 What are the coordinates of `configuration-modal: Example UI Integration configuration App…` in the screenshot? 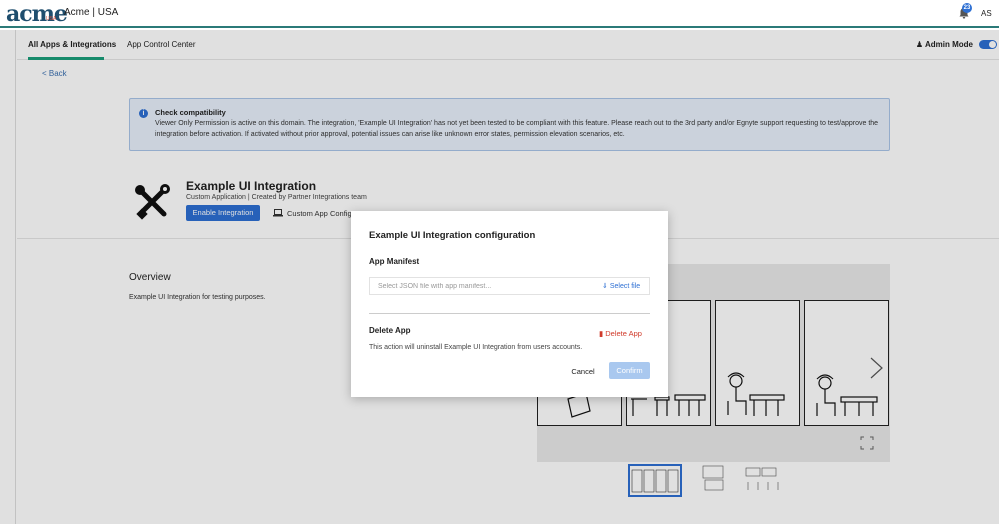 It's located at (509, 304).